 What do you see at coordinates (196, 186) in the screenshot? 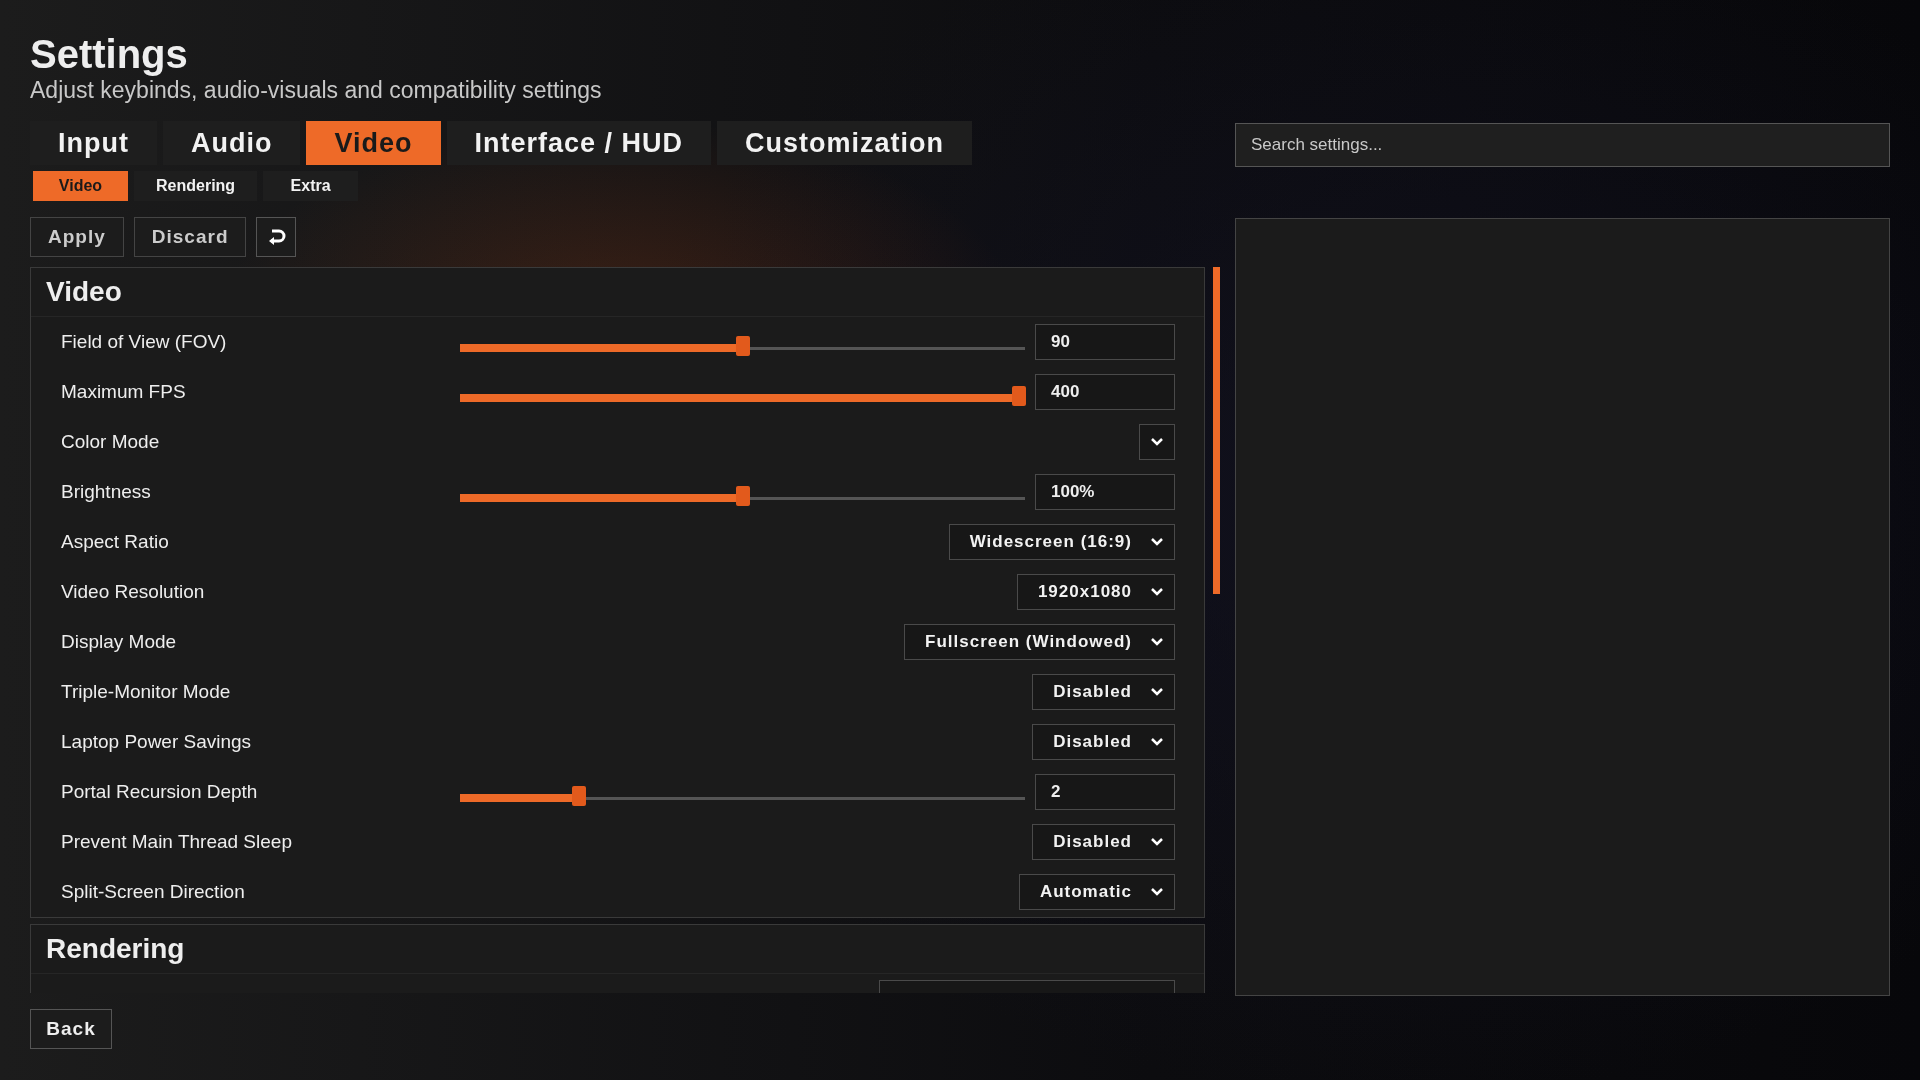
I see `sub-tab: Rendering` at bounding box center [196, 186].